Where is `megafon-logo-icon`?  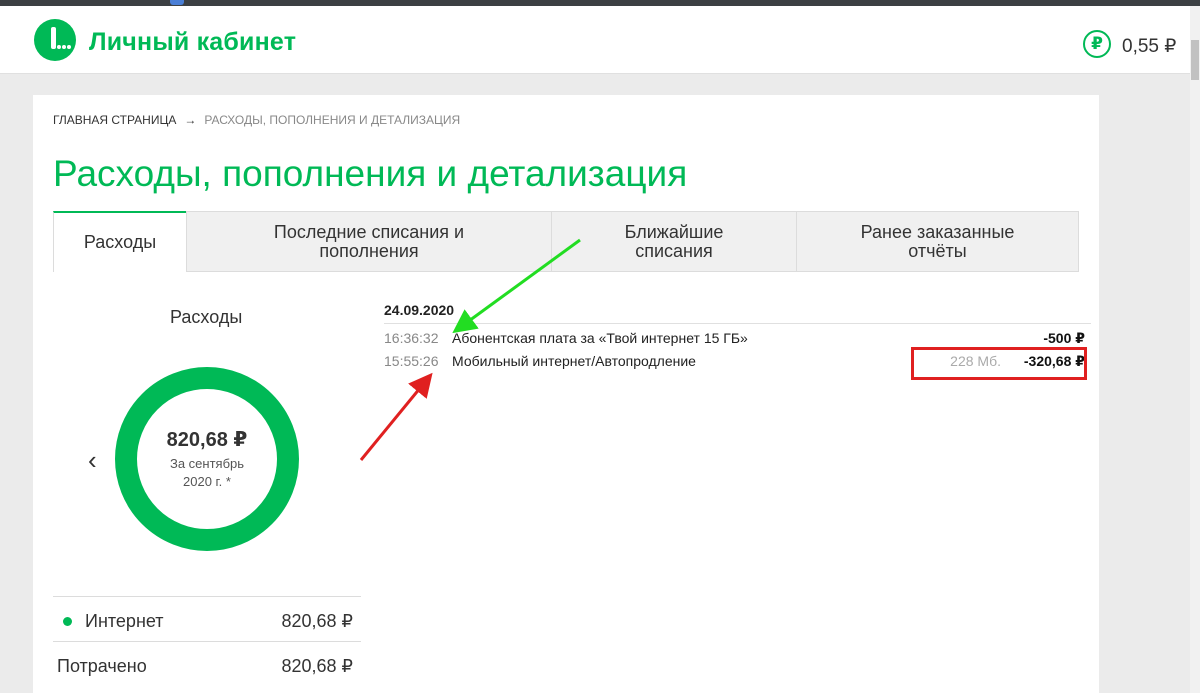
megafon-logo-icon is located at coordinates (55, 40).